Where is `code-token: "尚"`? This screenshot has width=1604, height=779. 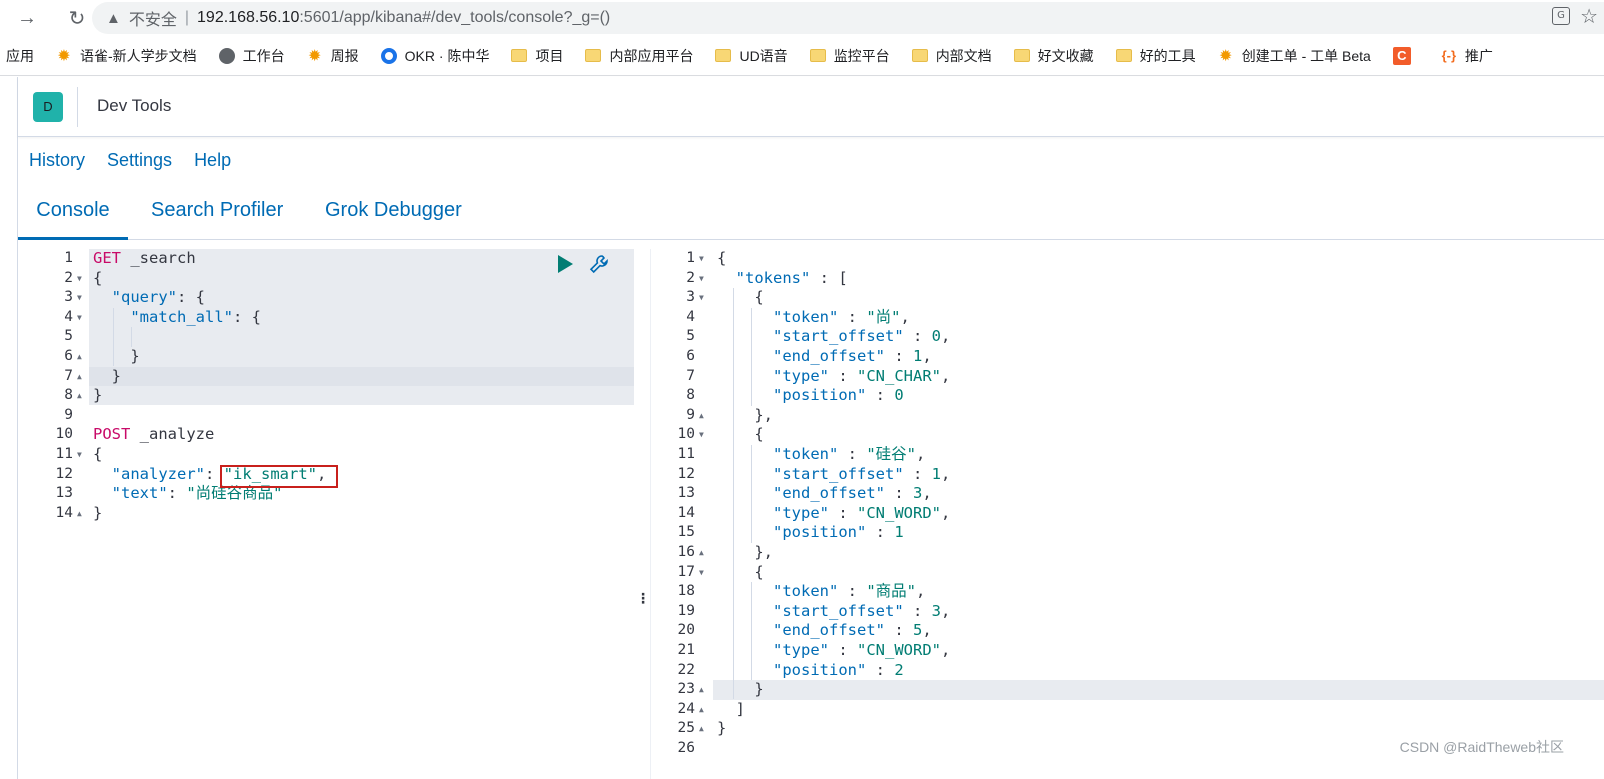
code-token: "尚" is located at coordinates (883, 316).